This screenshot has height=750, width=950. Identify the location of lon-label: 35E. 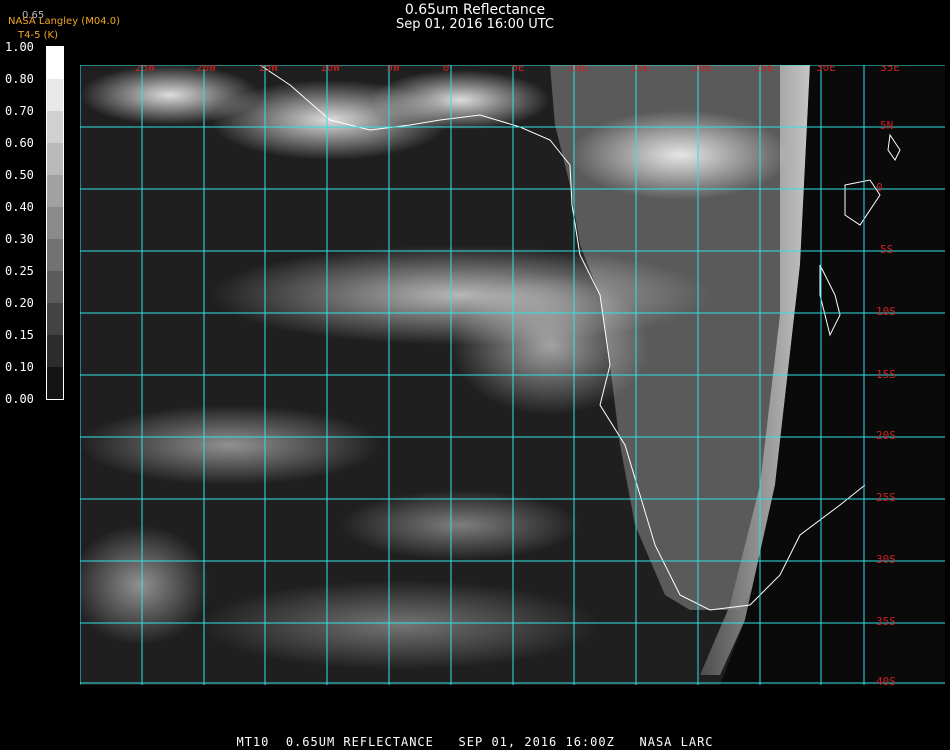
(890, 69).